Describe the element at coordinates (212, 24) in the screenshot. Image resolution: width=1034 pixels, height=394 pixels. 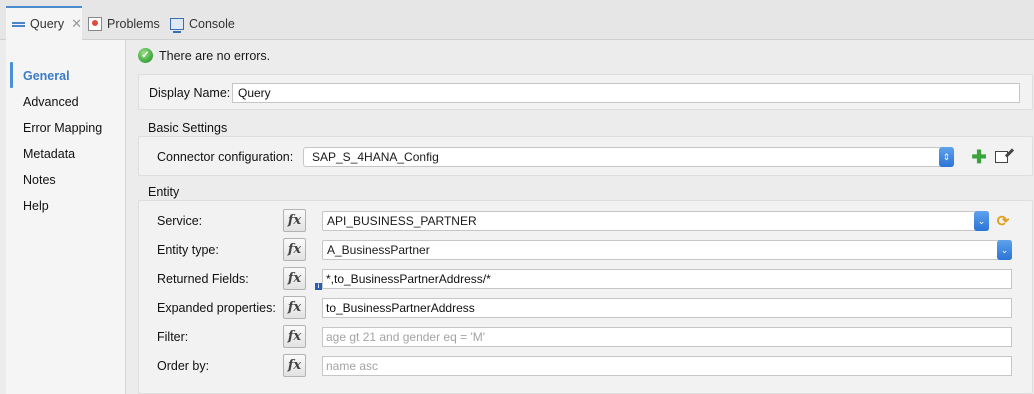
I see `tab-console-label: Console` at that location.